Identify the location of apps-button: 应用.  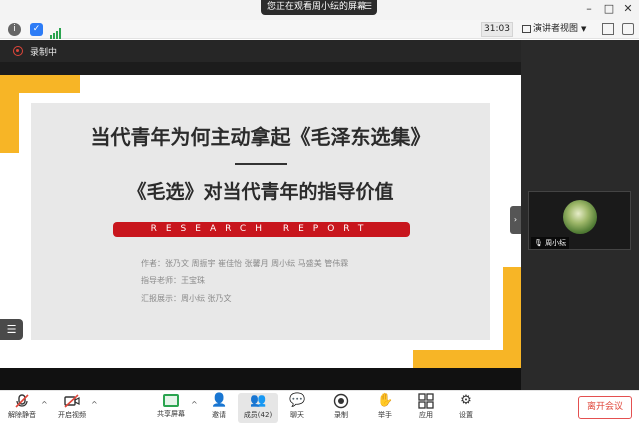
(426, 408).